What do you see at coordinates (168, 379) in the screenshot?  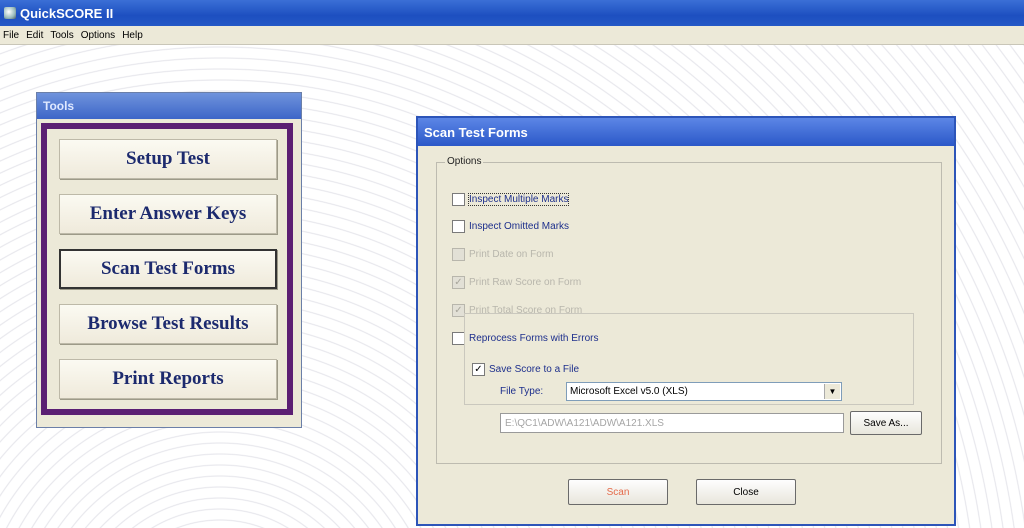 I see `print-reports-button: Print Reports` at bounding box center [168, 379].